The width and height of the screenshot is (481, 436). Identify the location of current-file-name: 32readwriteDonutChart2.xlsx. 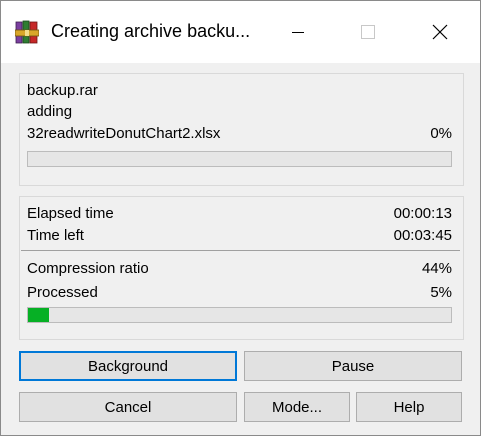
(124, 133).